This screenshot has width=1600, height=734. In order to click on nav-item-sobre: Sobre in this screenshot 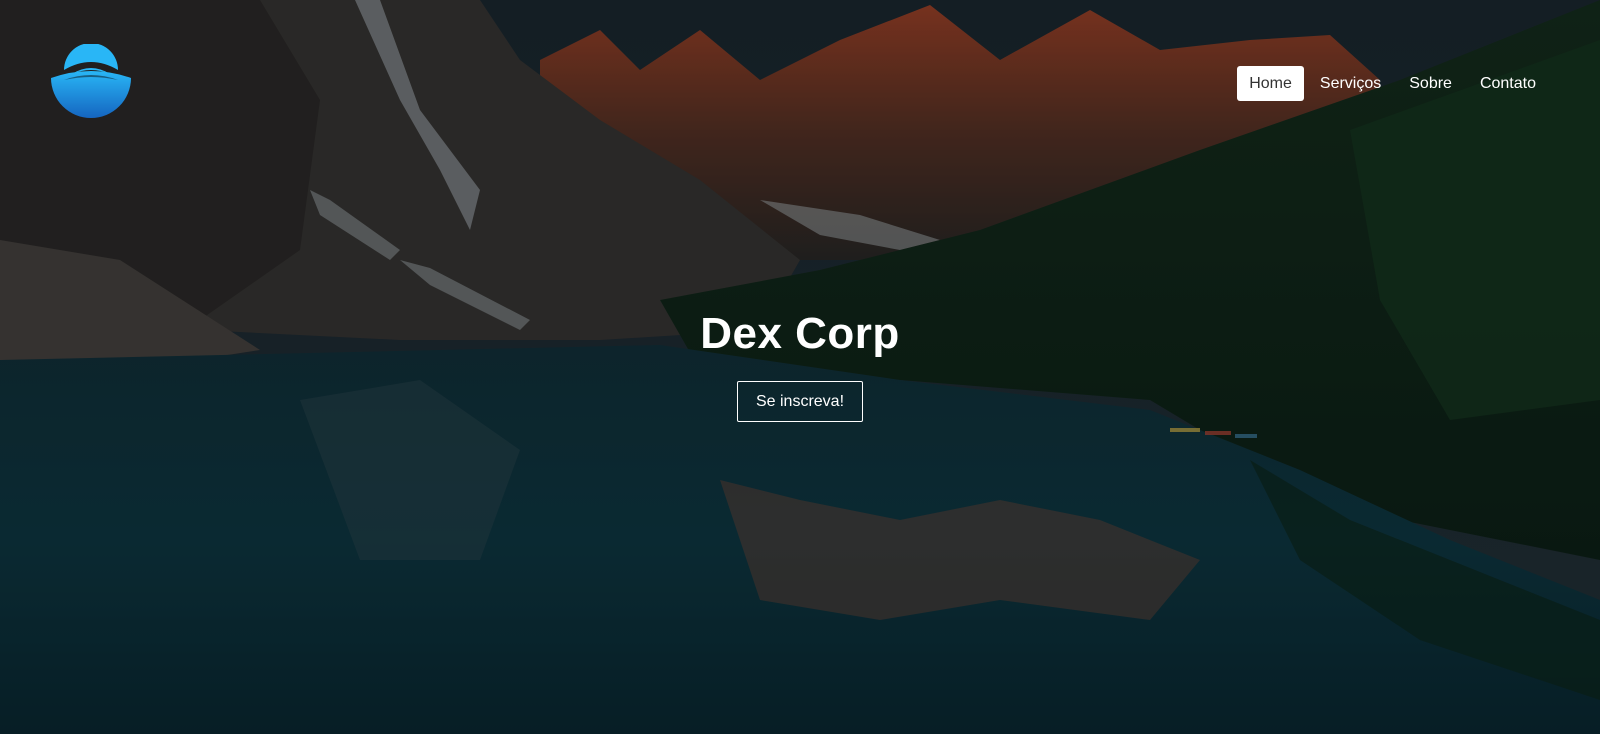, I will do `click(1430, 83)`.